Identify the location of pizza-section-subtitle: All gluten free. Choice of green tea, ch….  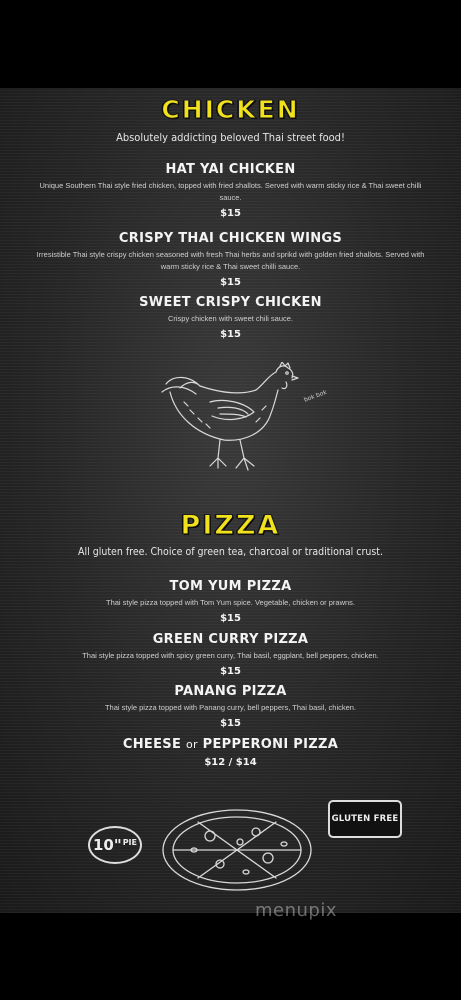
(230, 552).